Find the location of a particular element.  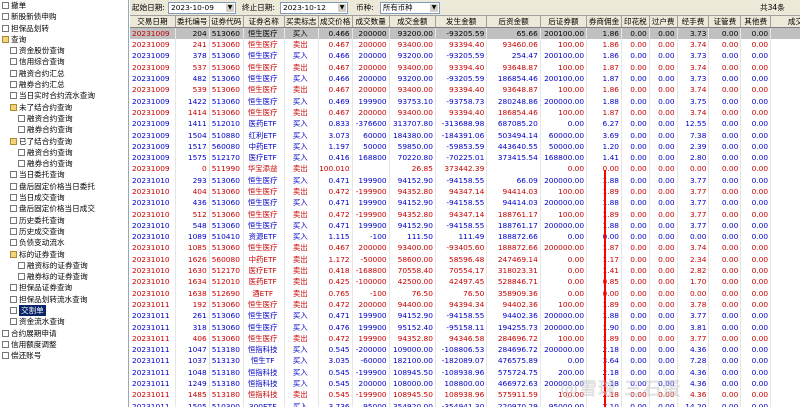

tree-item: 偿还账号 is located at coordinates (64, 355).